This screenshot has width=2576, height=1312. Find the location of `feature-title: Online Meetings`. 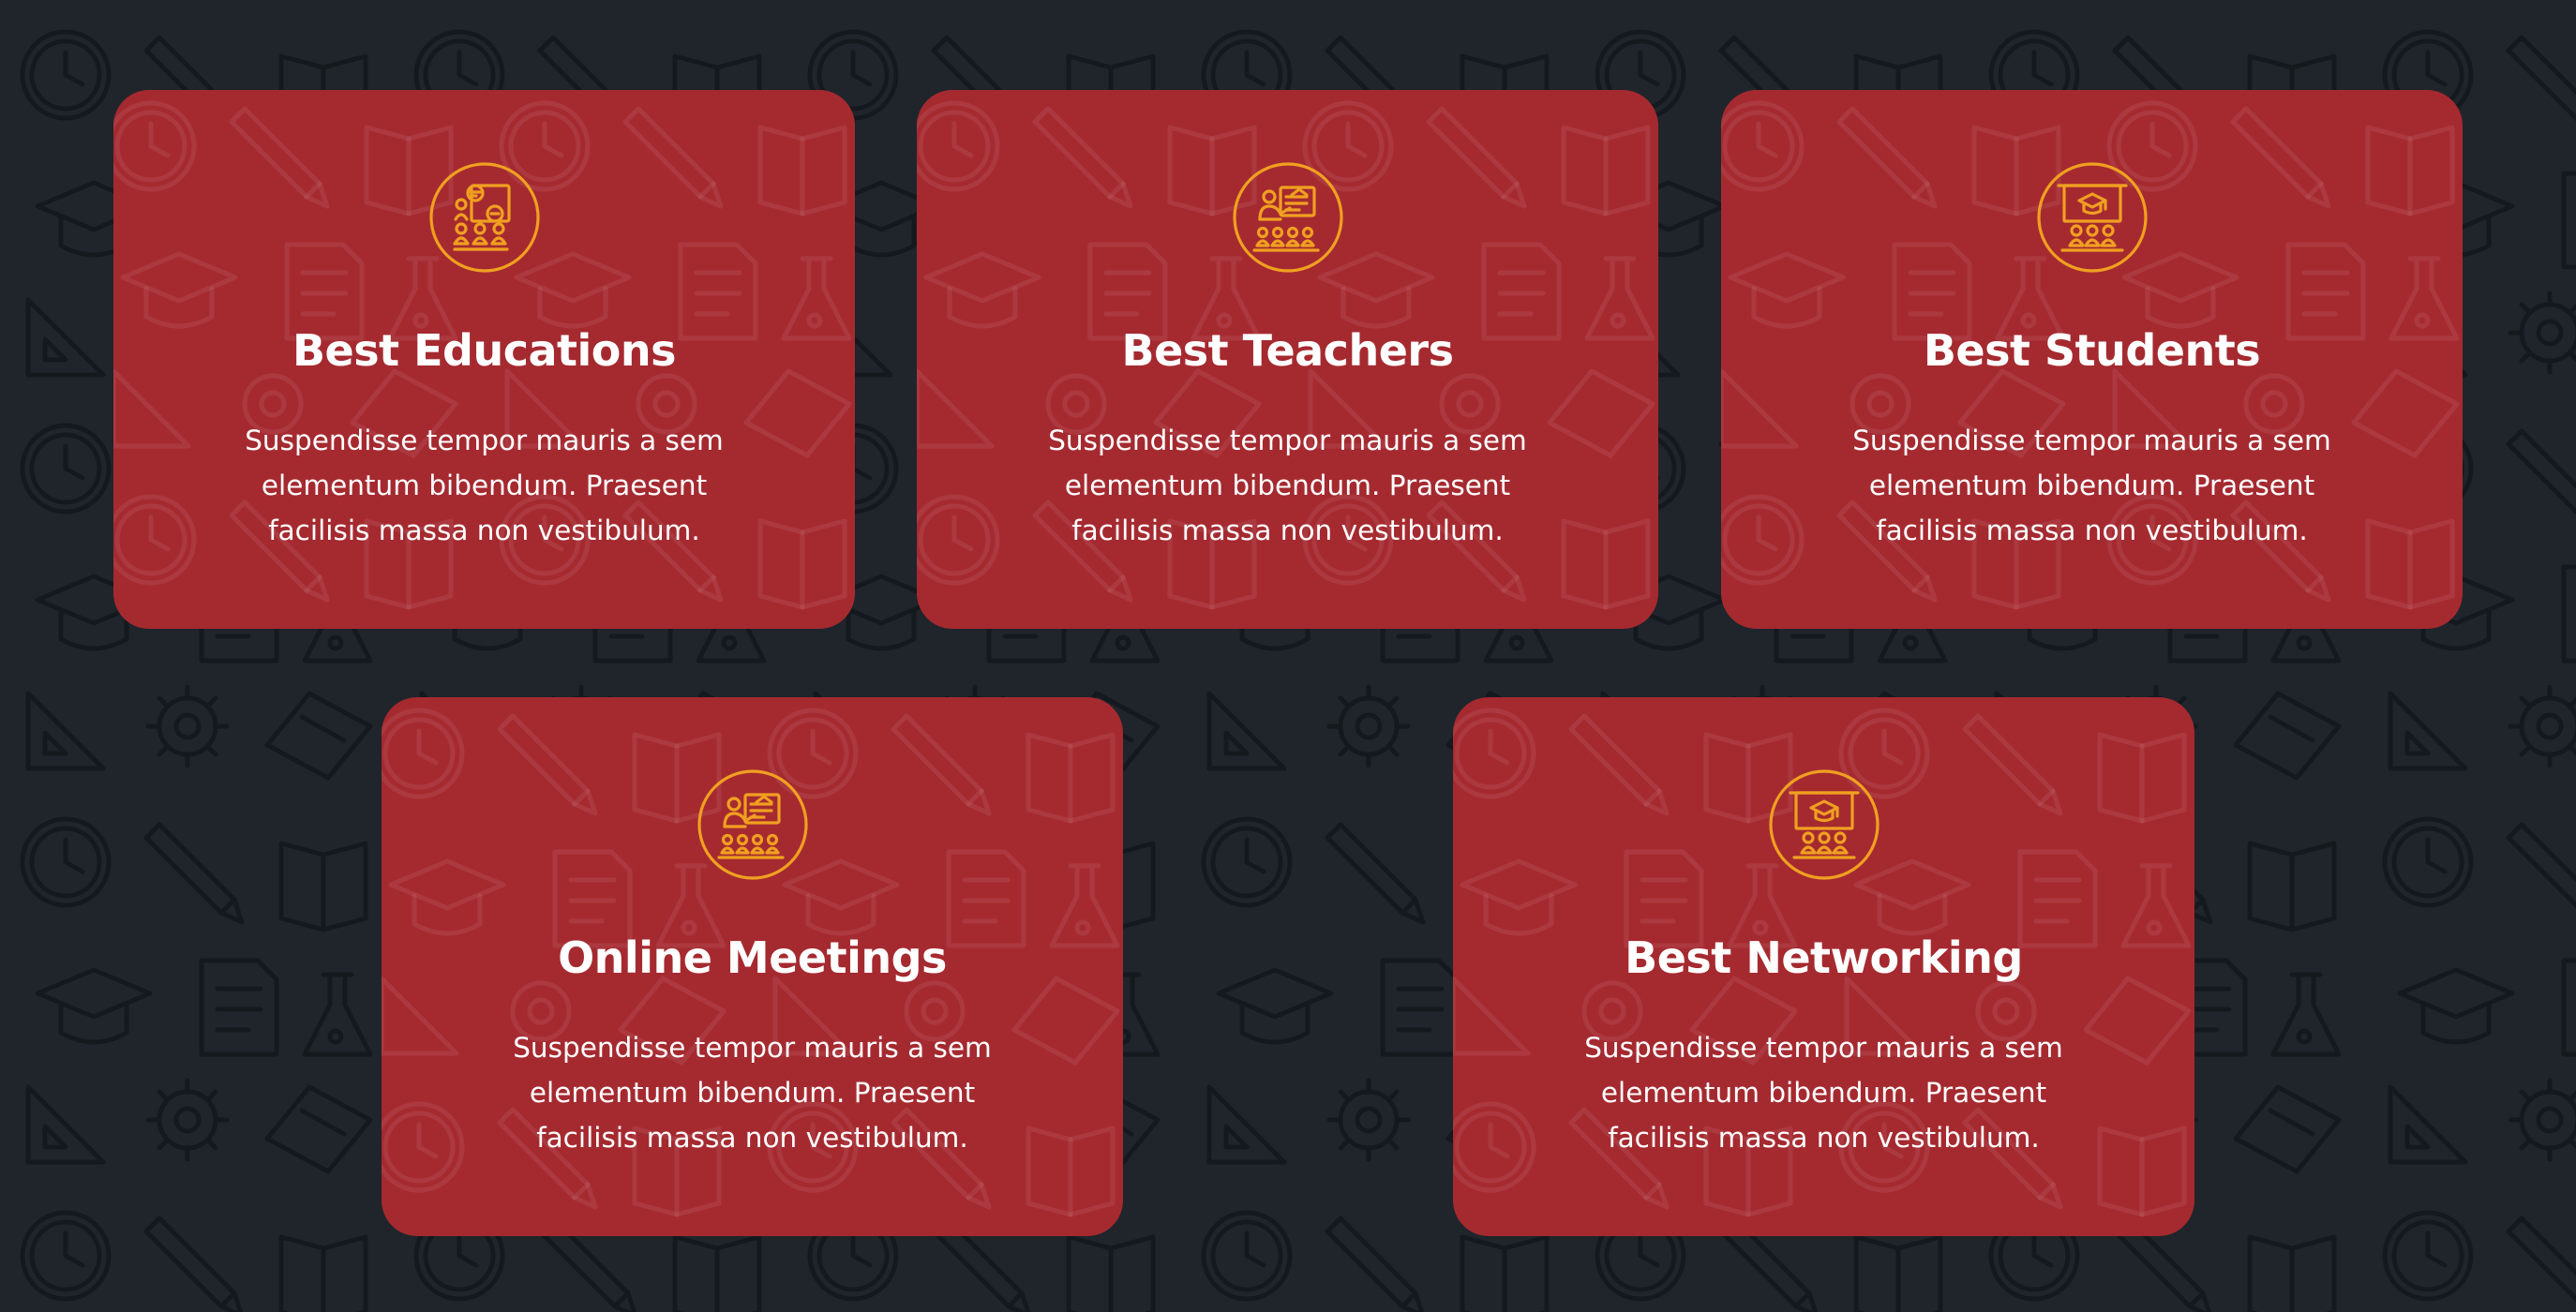

feature-title: Online Meetings is located at coordinates (753, 957).